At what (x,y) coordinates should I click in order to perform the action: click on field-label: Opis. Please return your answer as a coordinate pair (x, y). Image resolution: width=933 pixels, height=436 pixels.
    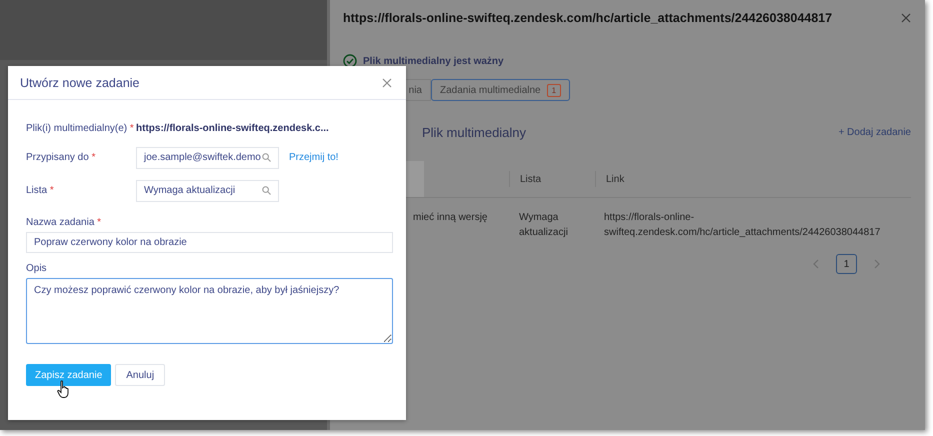
    Looking at the image, I should click on (37, 268).